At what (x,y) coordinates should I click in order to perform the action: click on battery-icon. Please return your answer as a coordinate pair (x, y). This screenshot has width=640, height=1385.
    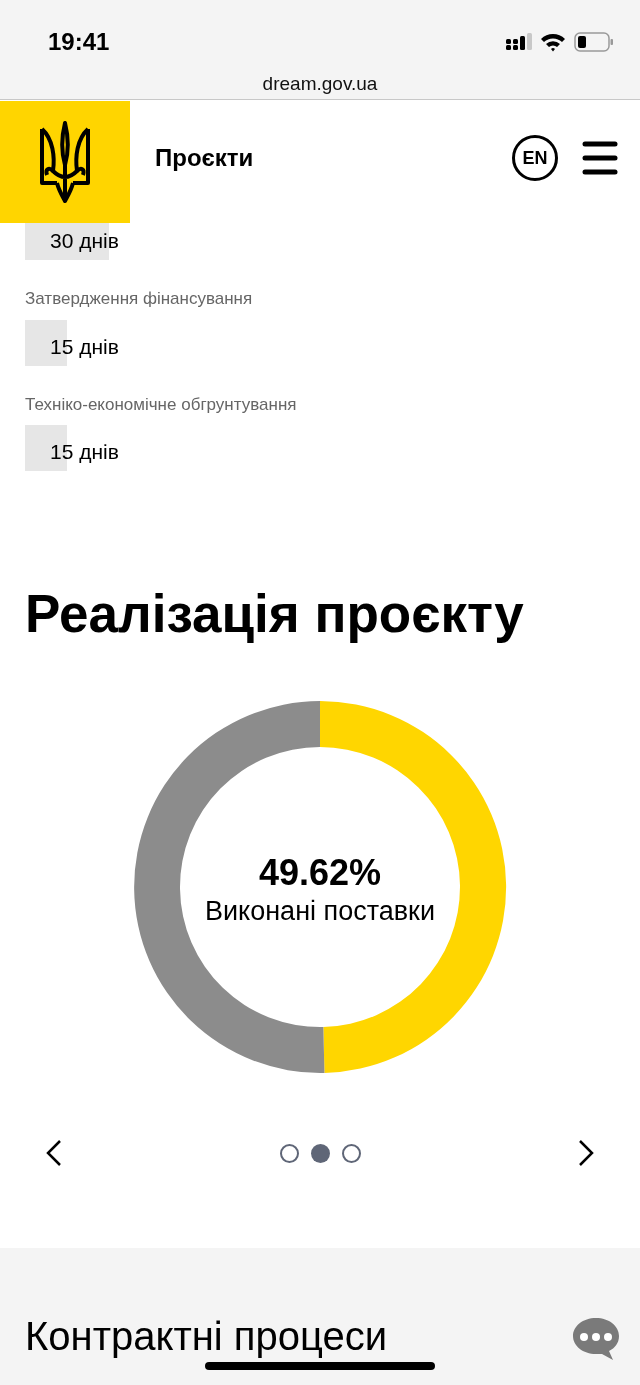
    Looking at the image, I should click on (594, 42).